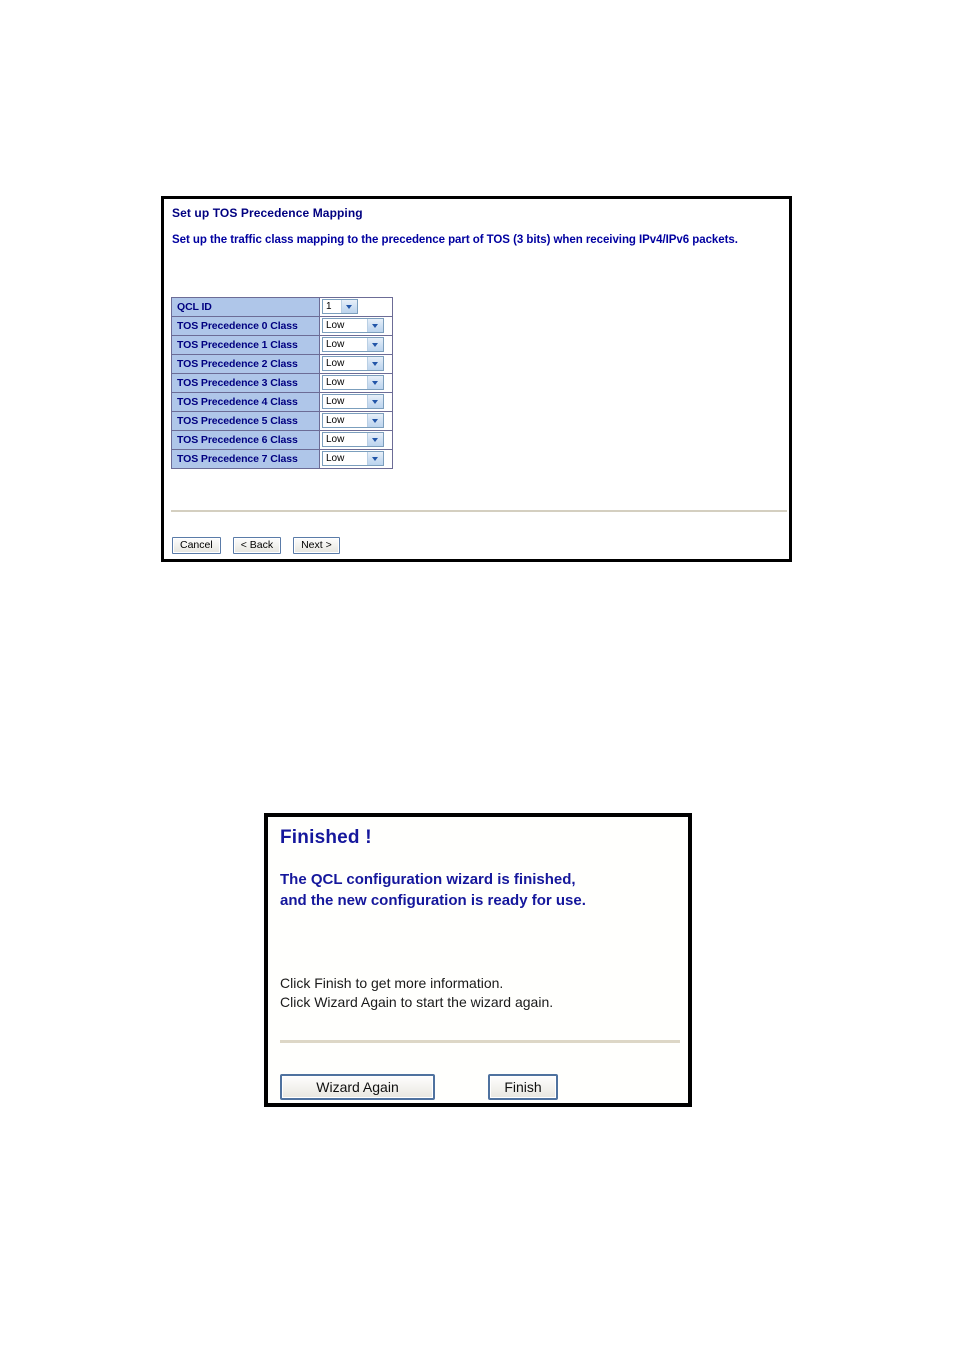 This screenshot has height=1349, width=954. Describe the element at coordinates (245, 459) in the screenshot. I see `row-label-tos-precedence-7: TOS Precedence 7 Class` at that location.